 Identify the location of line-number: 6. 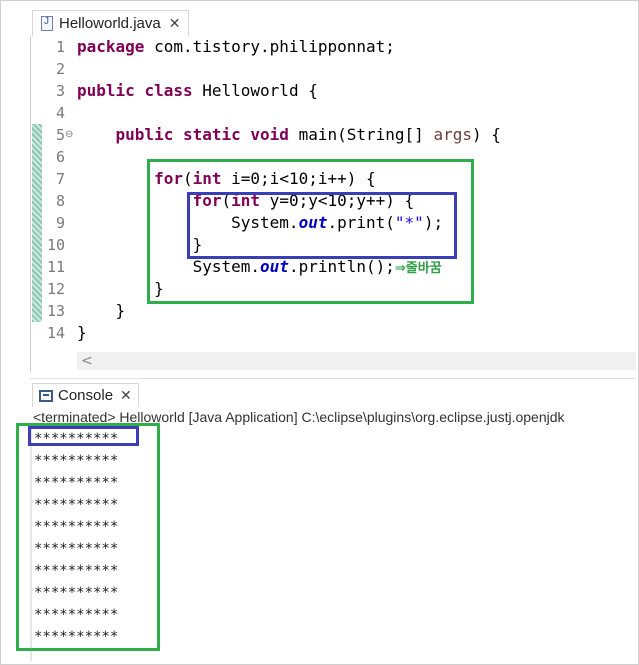
(60, 157).